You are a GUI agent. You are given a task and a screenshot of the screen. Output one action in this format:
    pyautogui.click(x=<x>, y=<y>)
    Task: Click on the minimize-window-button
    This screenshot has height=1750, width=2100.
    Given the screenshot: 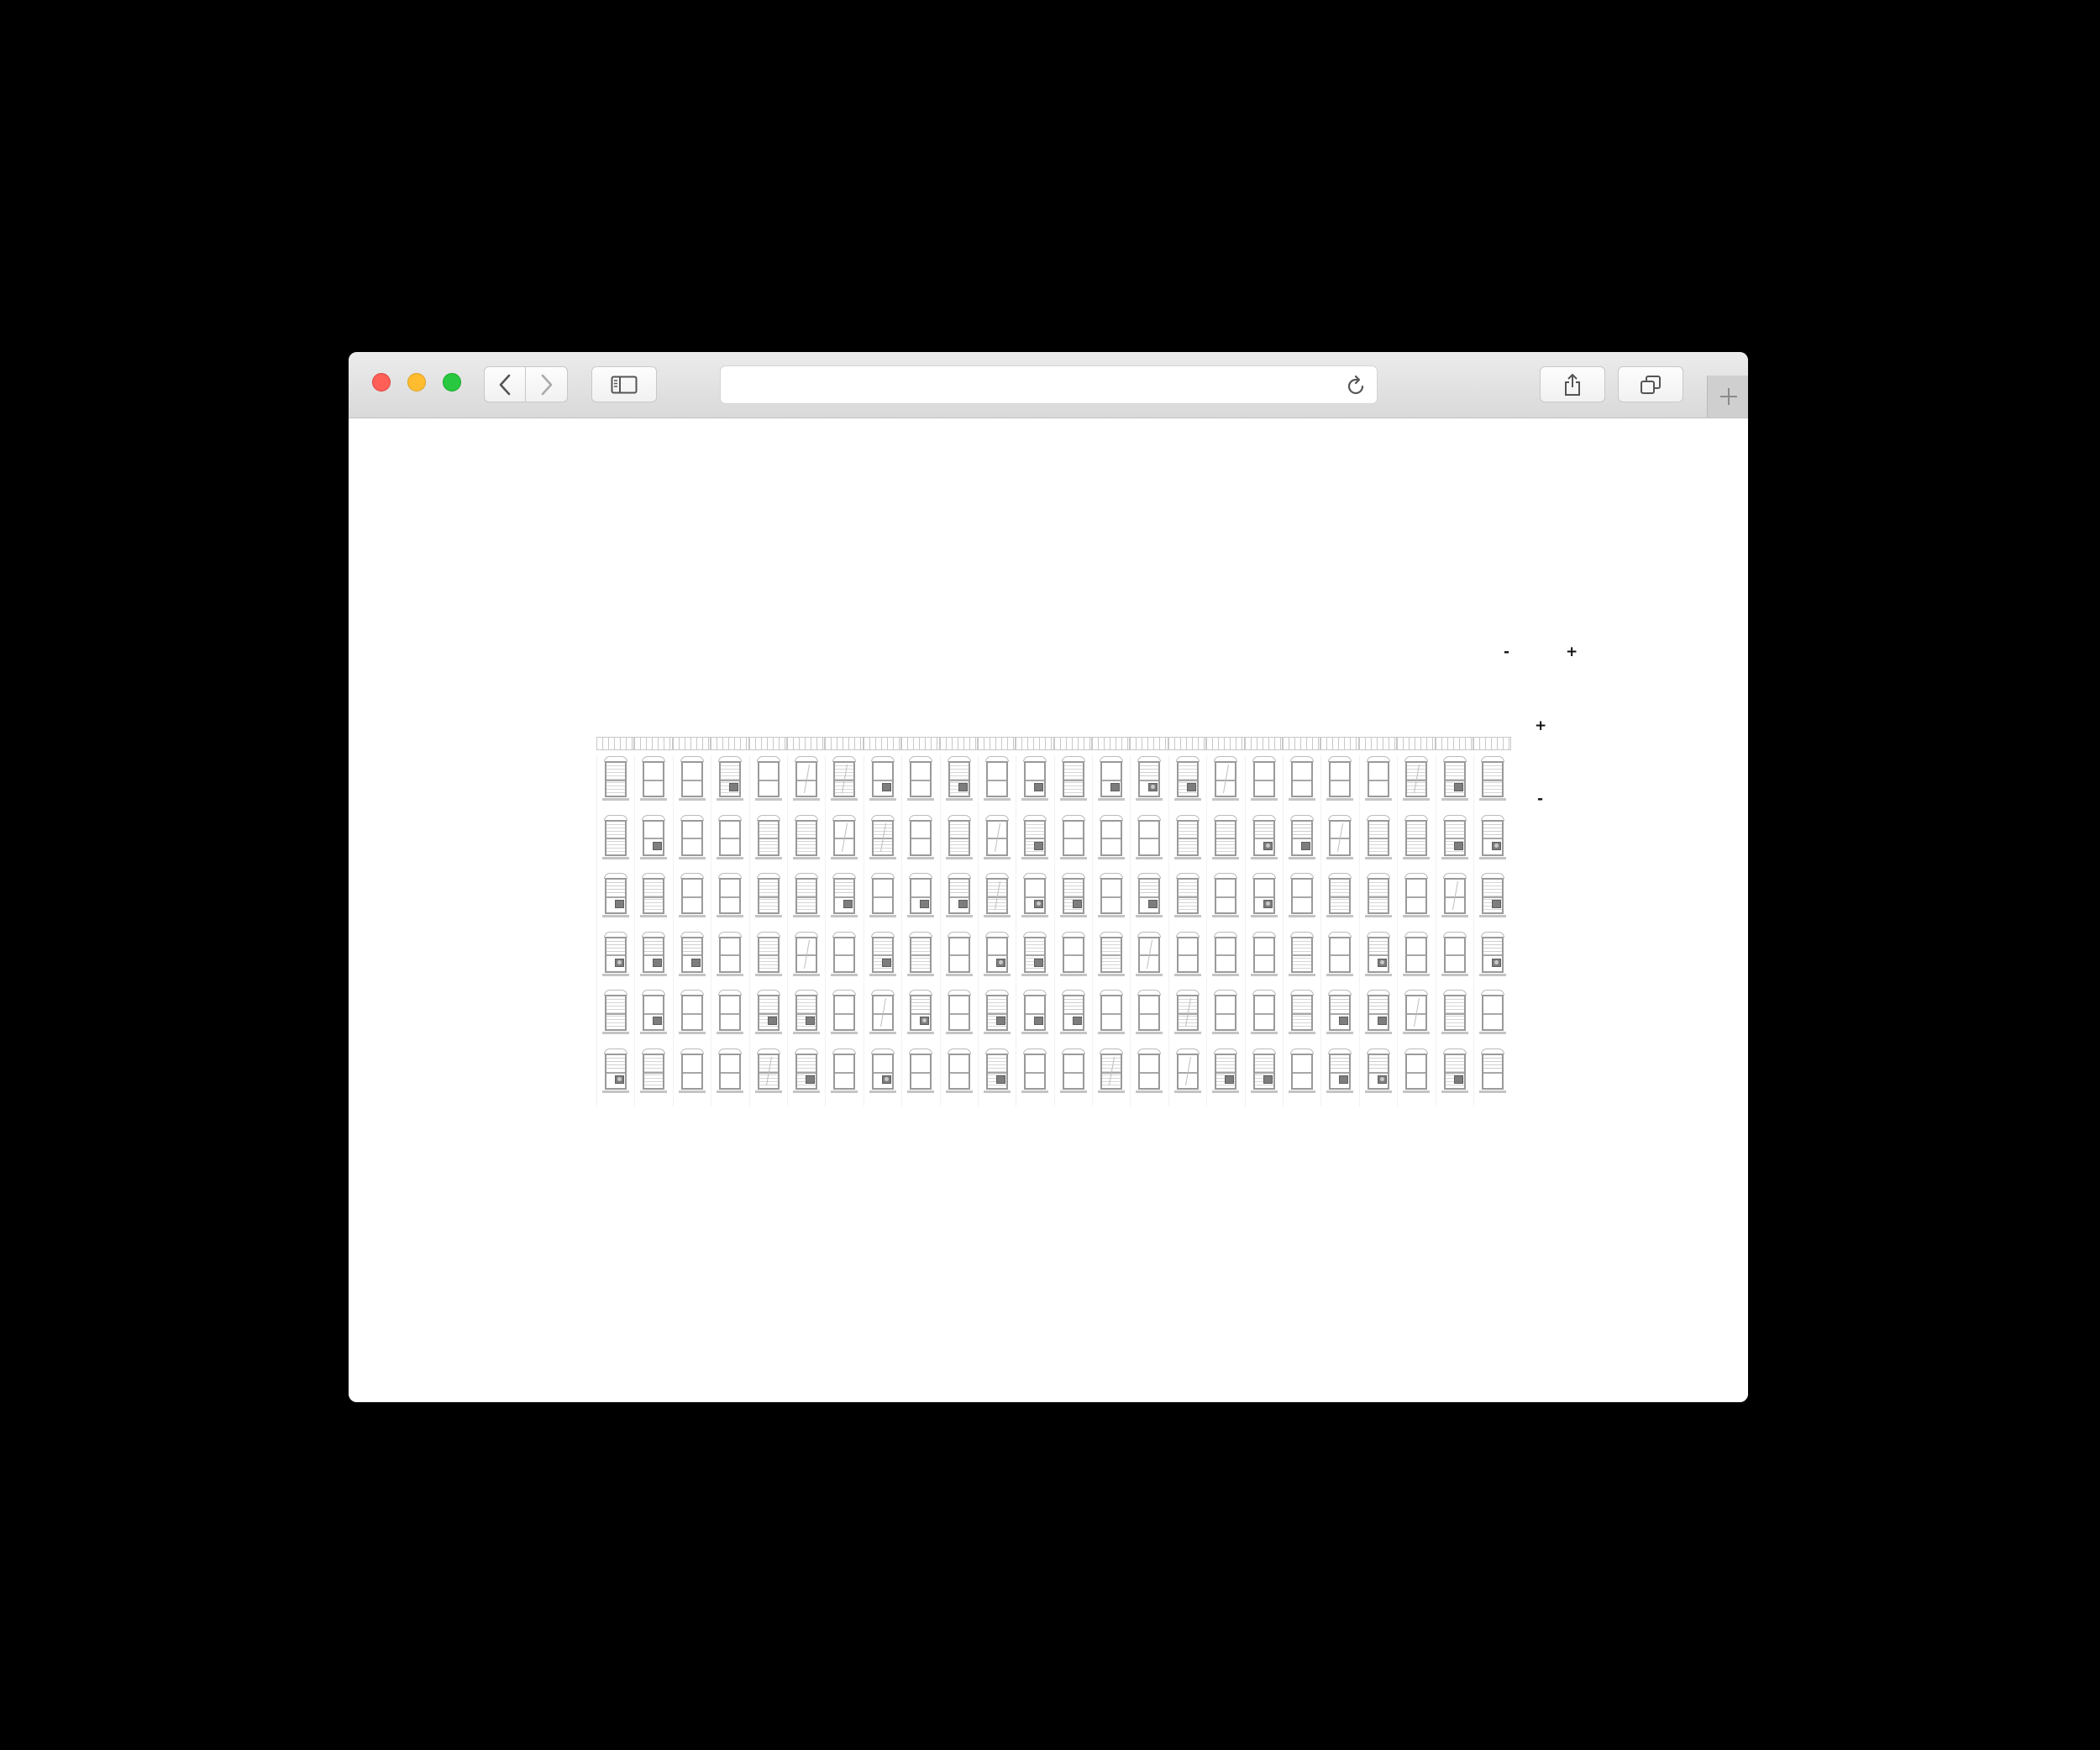 What is the action you would take?
    pyautogui.click(x=416, y=383)
    